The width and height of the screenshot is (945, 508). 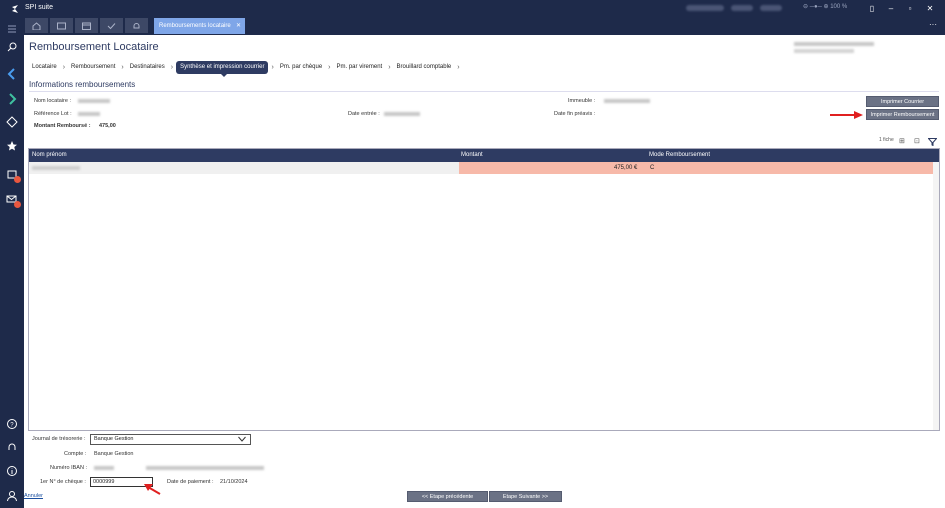 I want to click on active-step-pointer-icon, so click(x=224, y=75).